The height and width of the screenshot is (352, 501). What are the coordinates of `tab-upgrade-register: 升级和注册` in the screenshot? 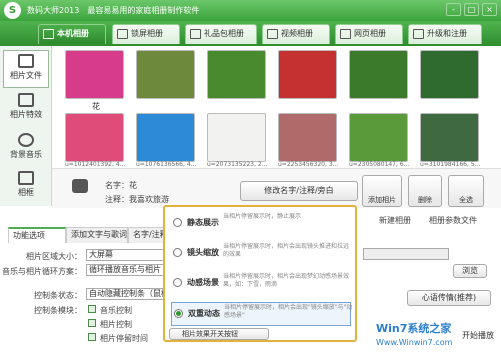 It's located at (445, 34).